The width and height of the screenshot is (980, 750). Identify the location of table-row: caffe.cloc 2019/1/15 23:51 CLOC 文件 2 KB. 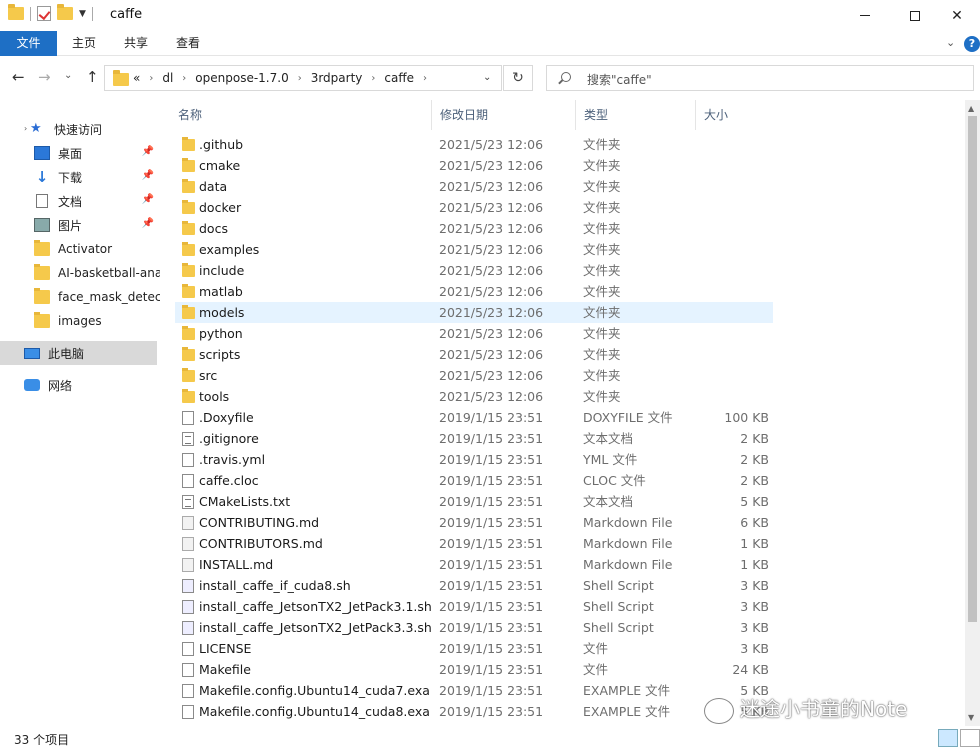
(474, 480).